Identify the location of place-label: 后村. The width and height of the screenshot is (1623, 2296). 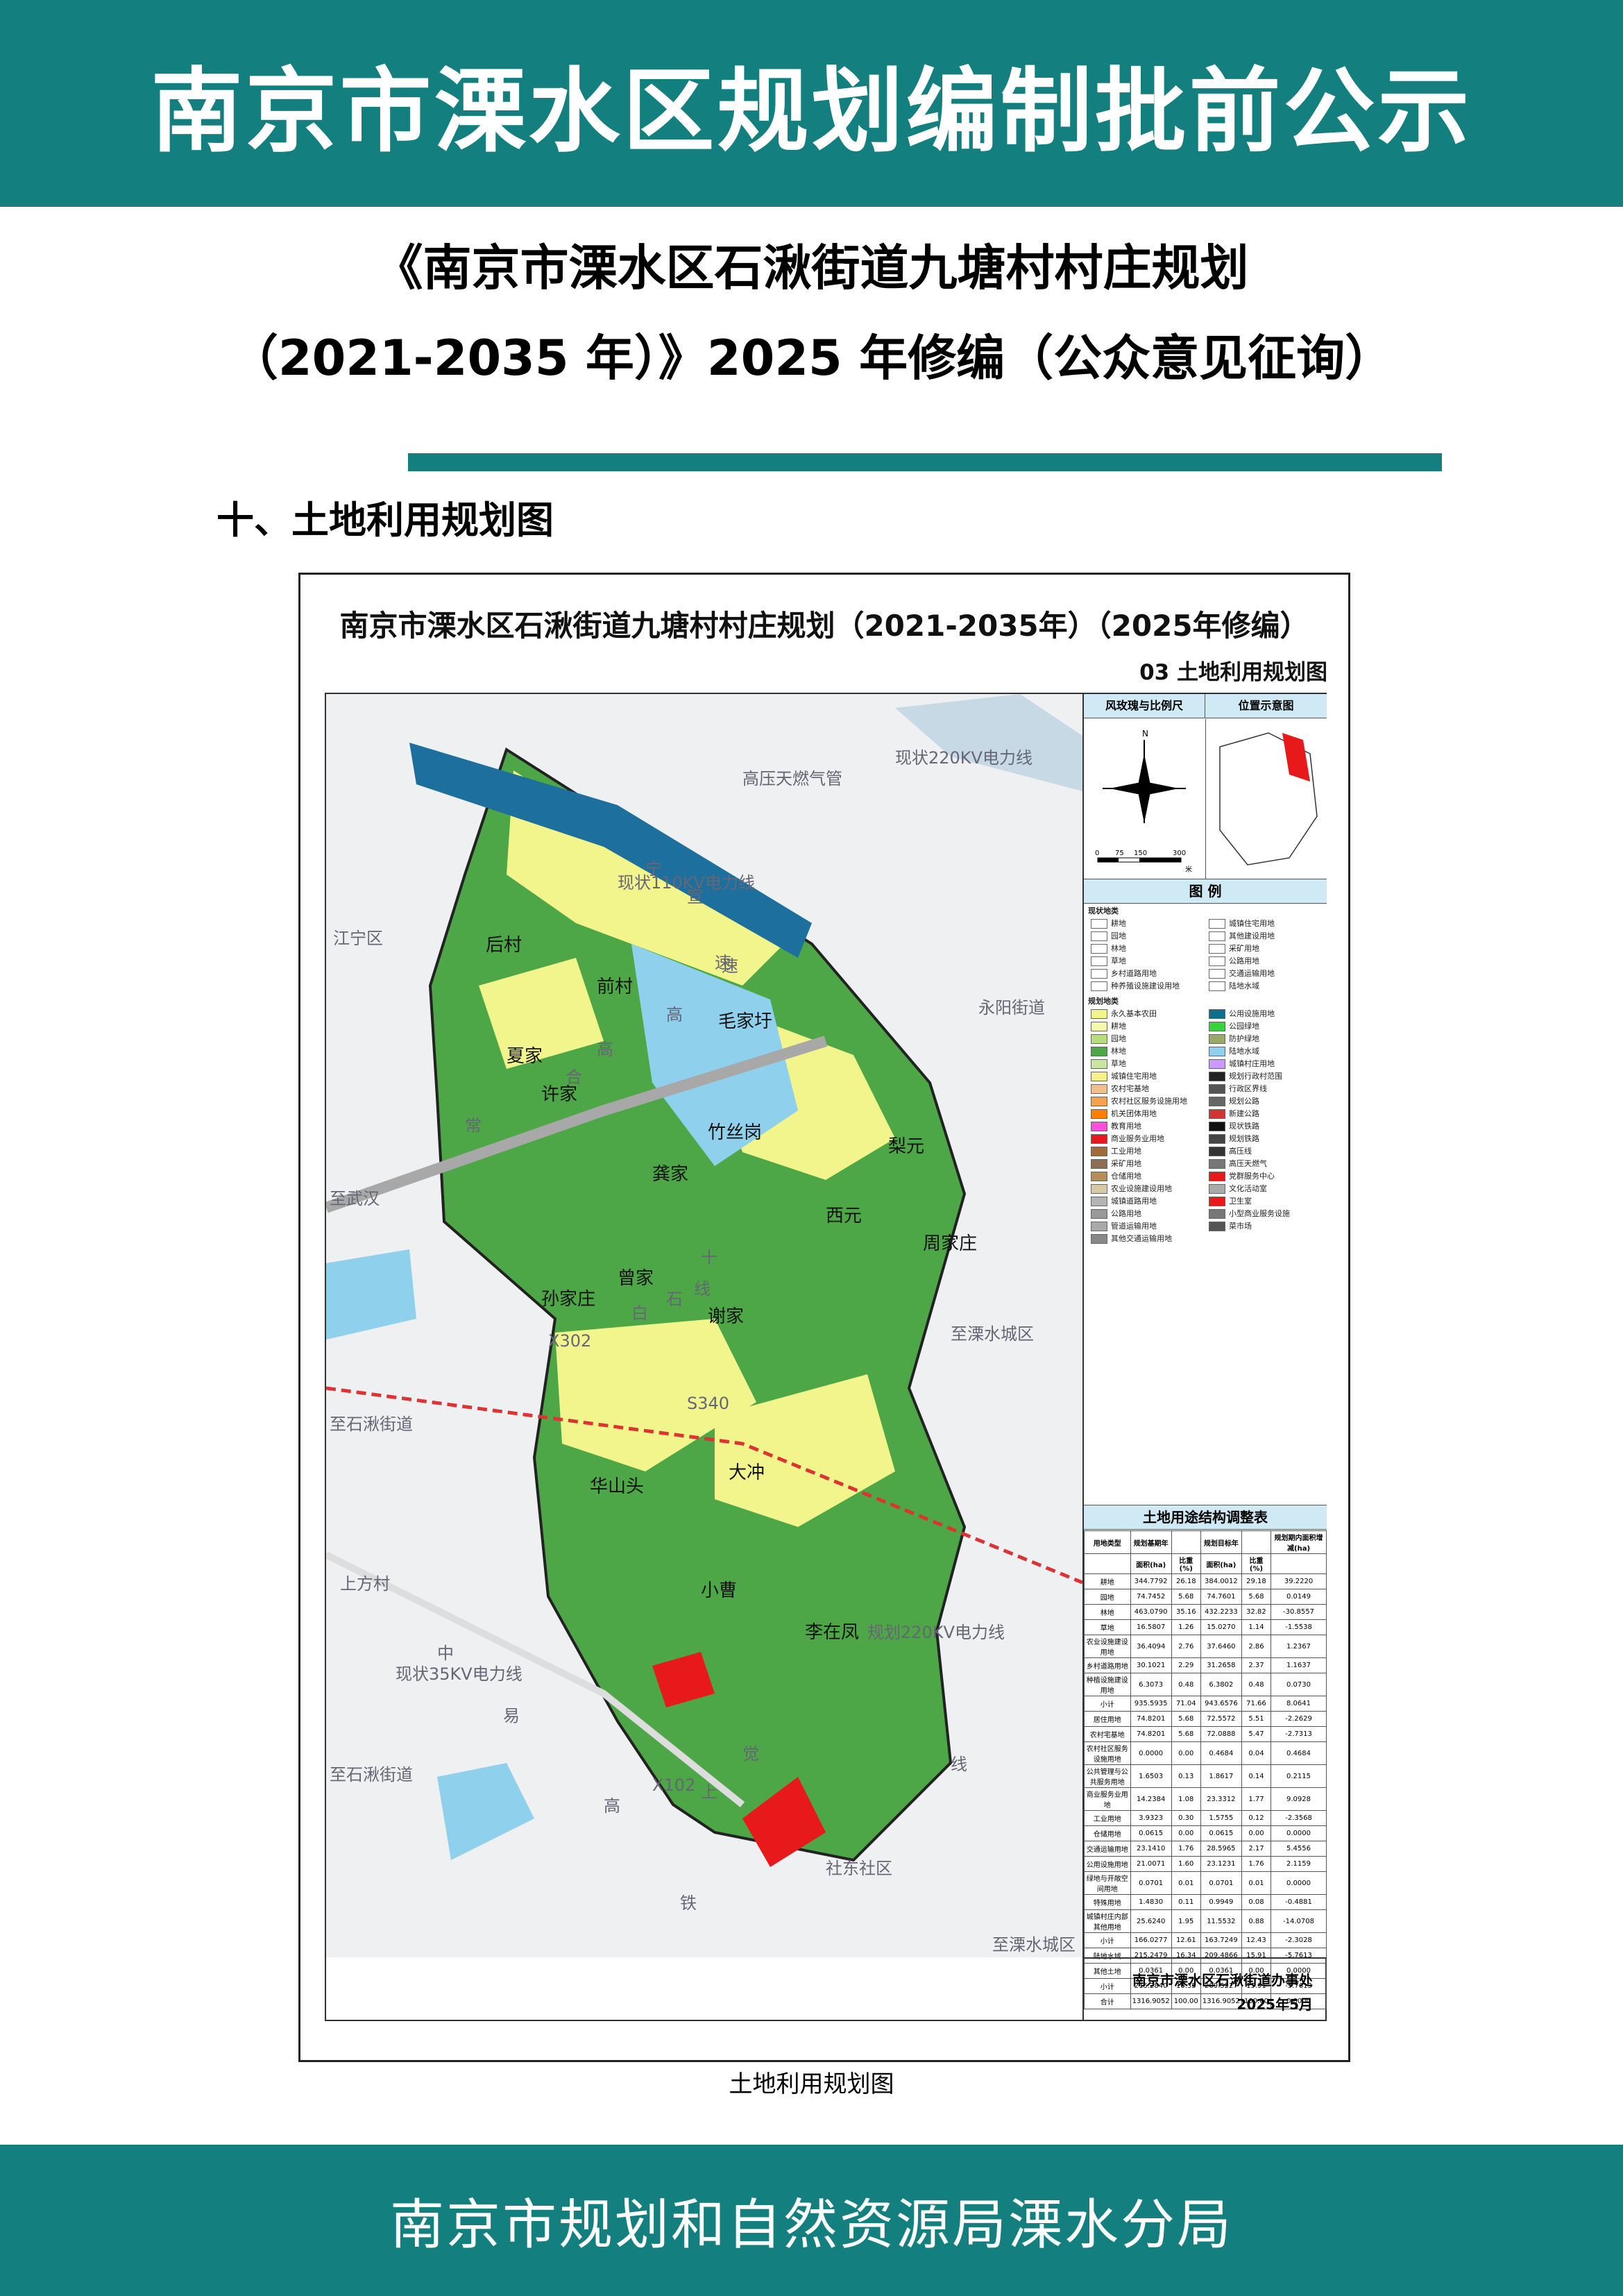
(504, 946).